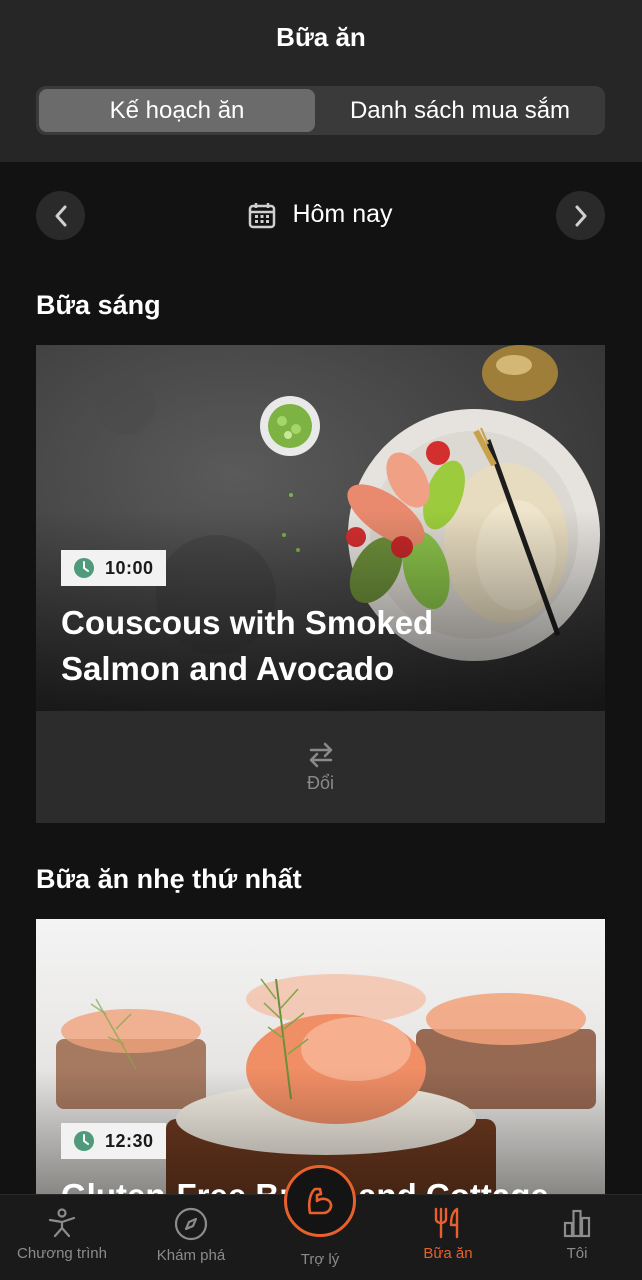 This screenshot has height=1280, width=642. Describe the element at coordinates (98, 305) in the screenshot. I see `section-title-breakfast: Bữa sáng` at that location.